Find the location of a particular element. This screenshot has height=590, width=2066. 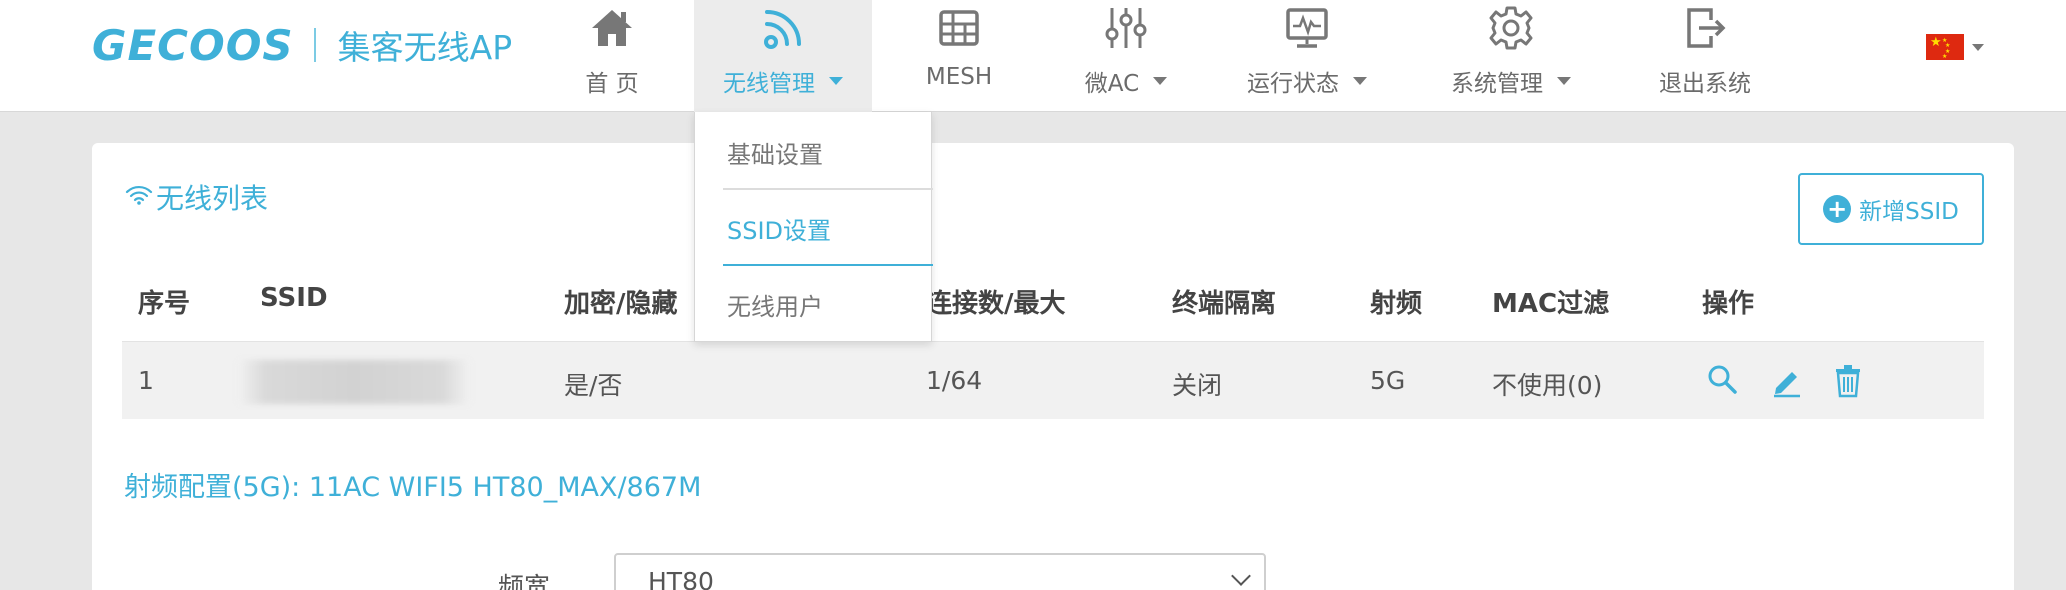

add-ssid-label: 新增SSID is located at coordinates (1909, 212).